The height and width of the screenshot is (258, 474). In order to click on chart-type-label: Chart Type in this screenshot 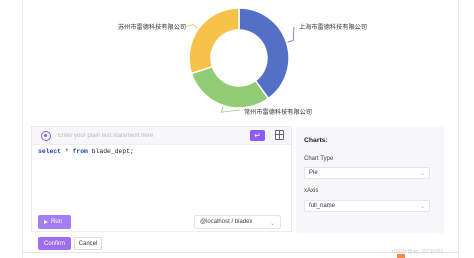, I will do `click(319, 159)`.